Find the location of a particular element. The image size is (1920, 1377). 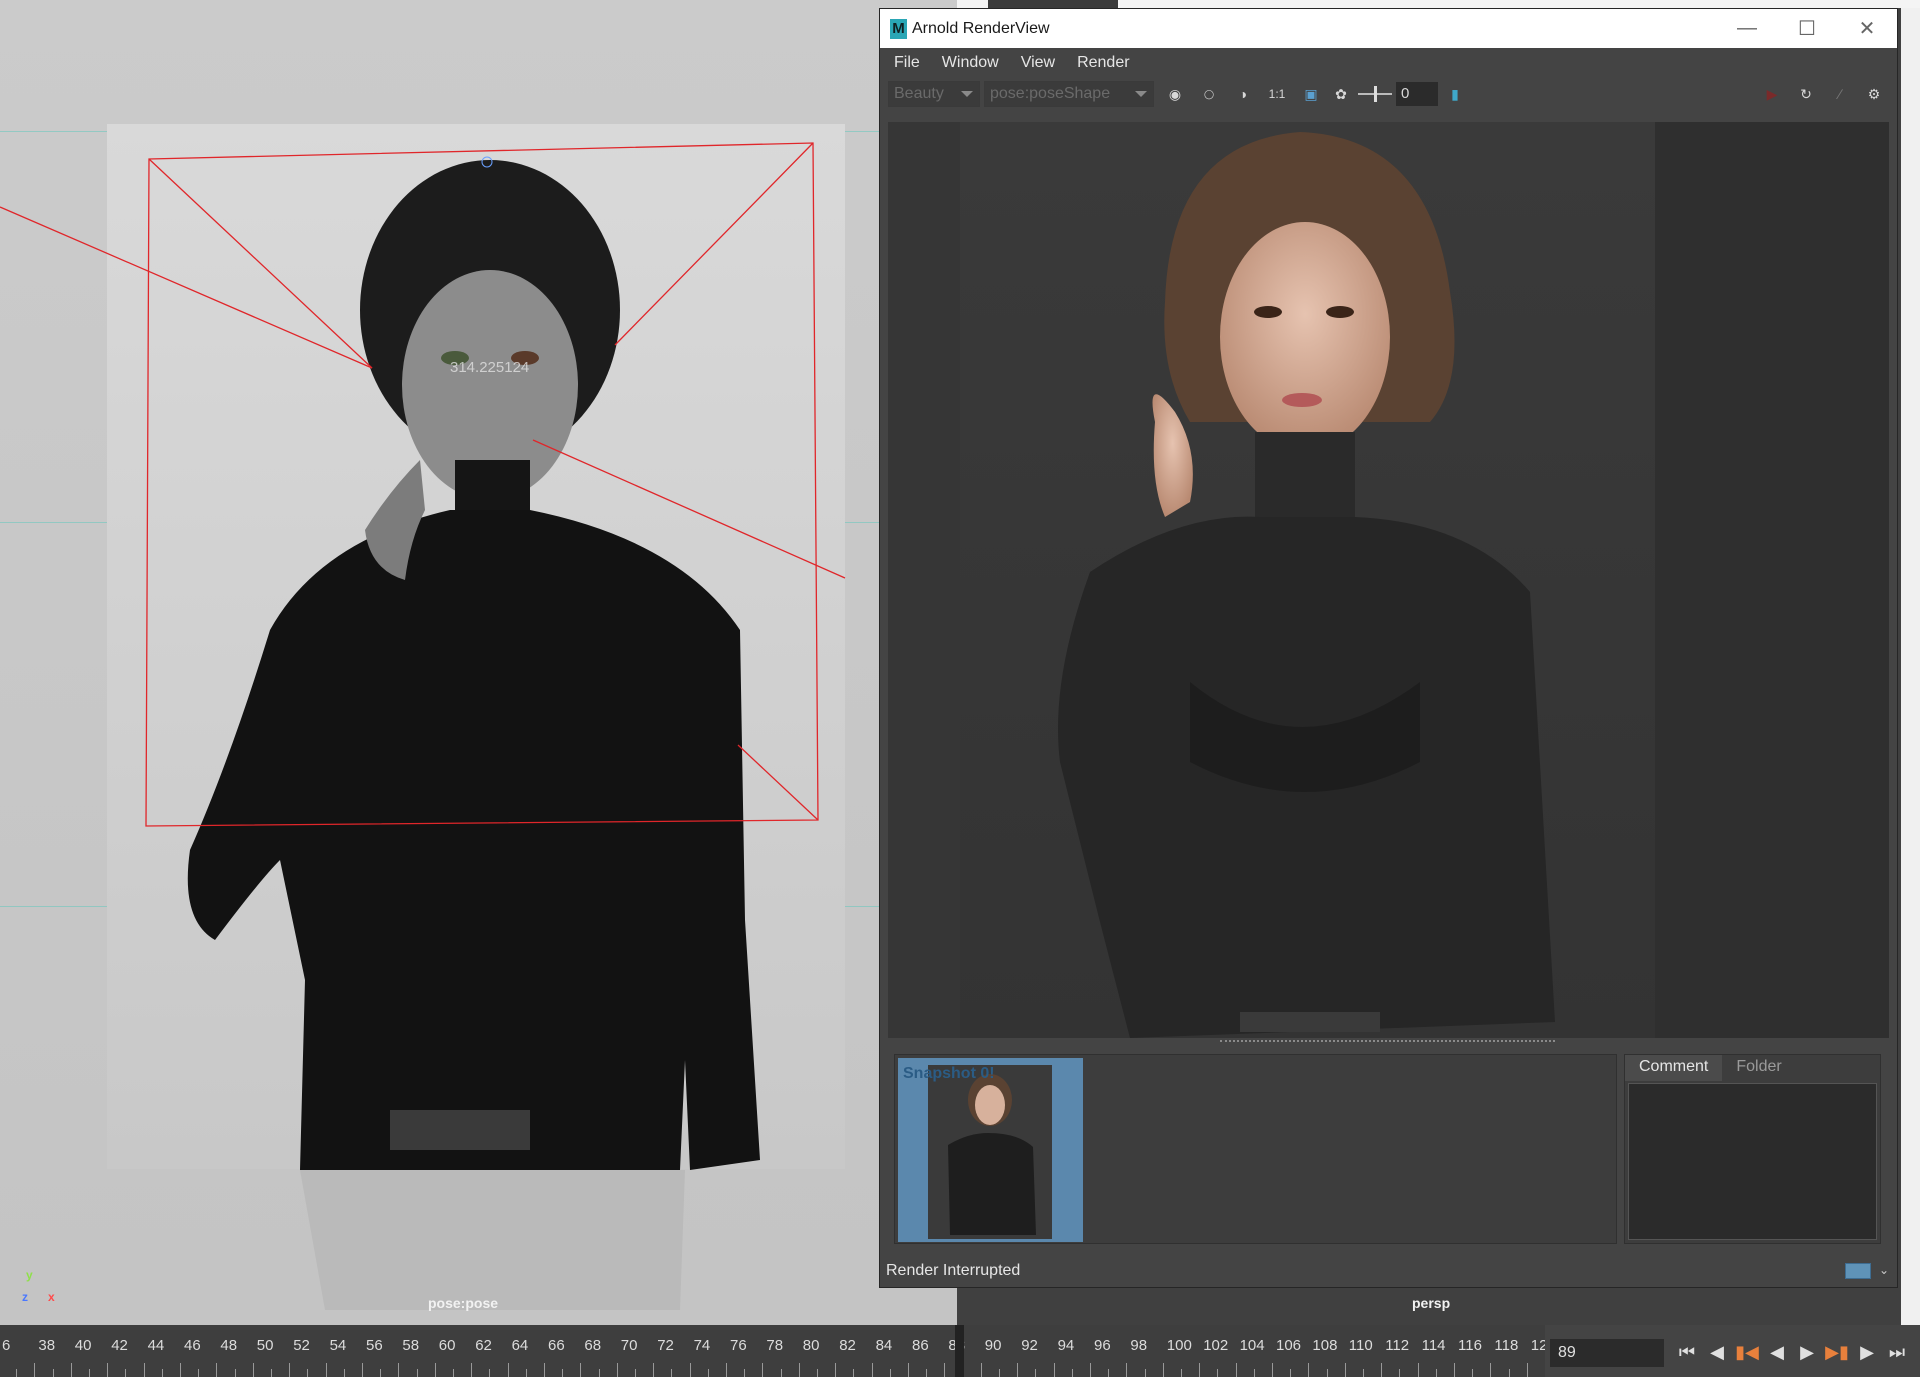

aov-select-value: Beauty is located at coordinates (919, 93).